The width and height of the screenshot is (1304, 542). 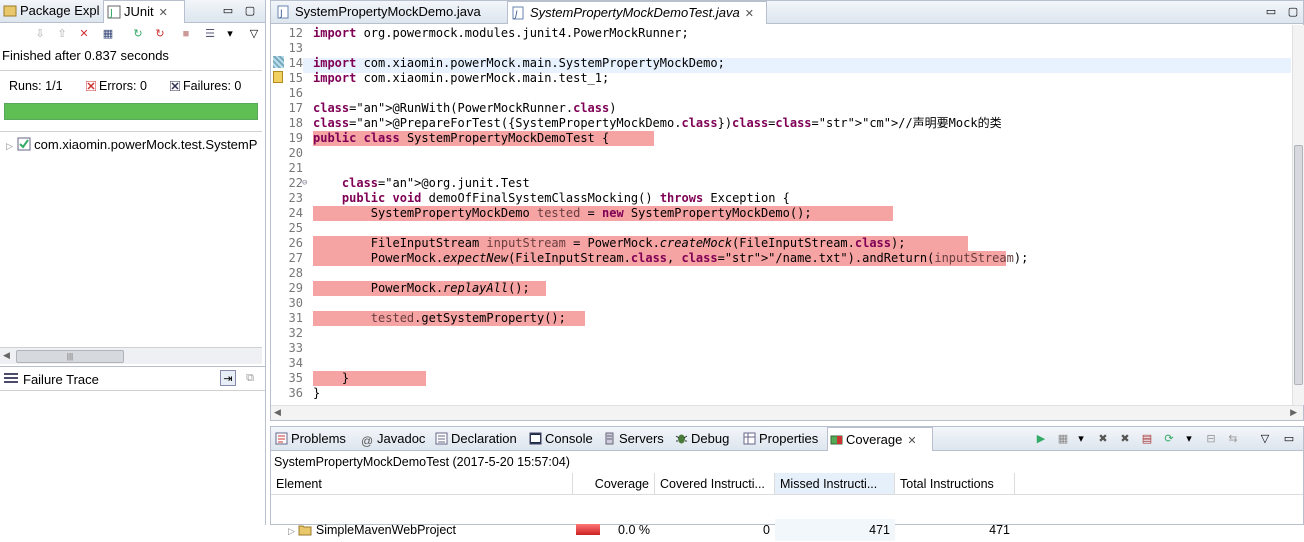 What do you see at coordinates (62, 34) in the screenshot?
I see `previous-failure-icon: ⇧` at bounding box center [62, 34].